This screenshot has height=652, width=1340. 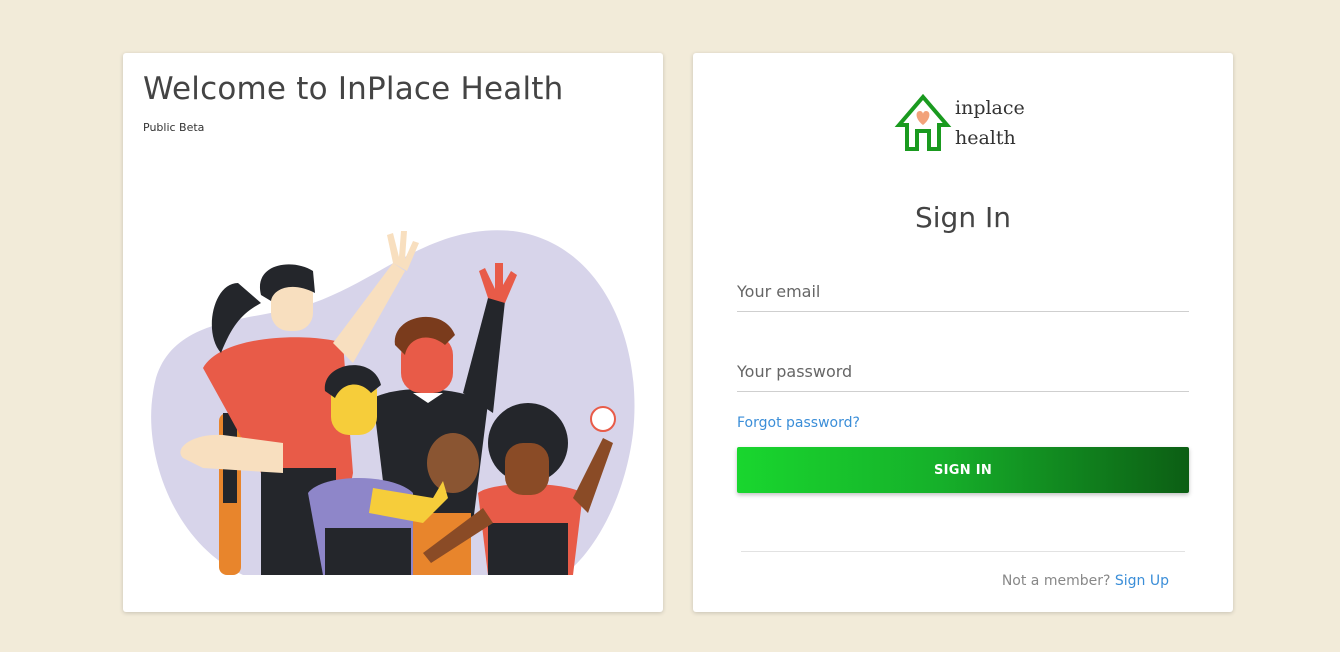 What do you see at coordinates (603, 419) in the screenshot?
I see `baseball` at bounding box center [603, 419].